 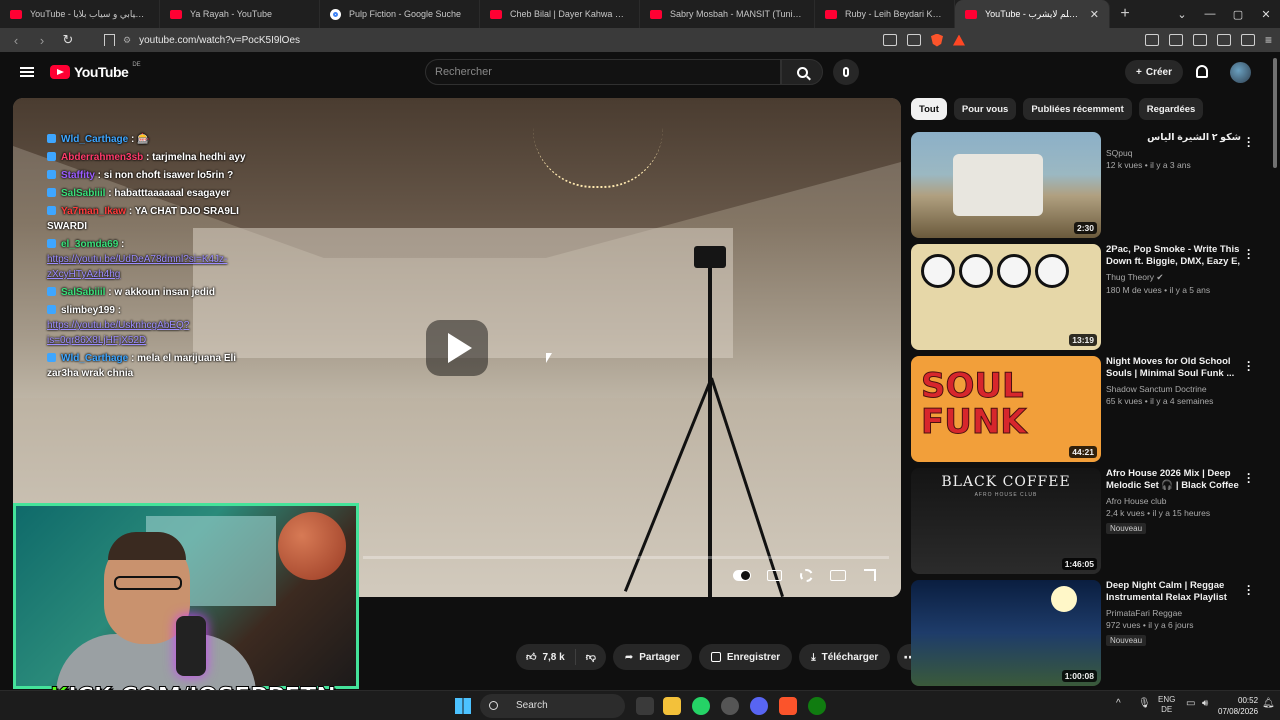 What do you see at coordinates (1077, 109) in the screenshot?
I see `filter-chip: Publiées récemment` at bounding box center [1077, 109].